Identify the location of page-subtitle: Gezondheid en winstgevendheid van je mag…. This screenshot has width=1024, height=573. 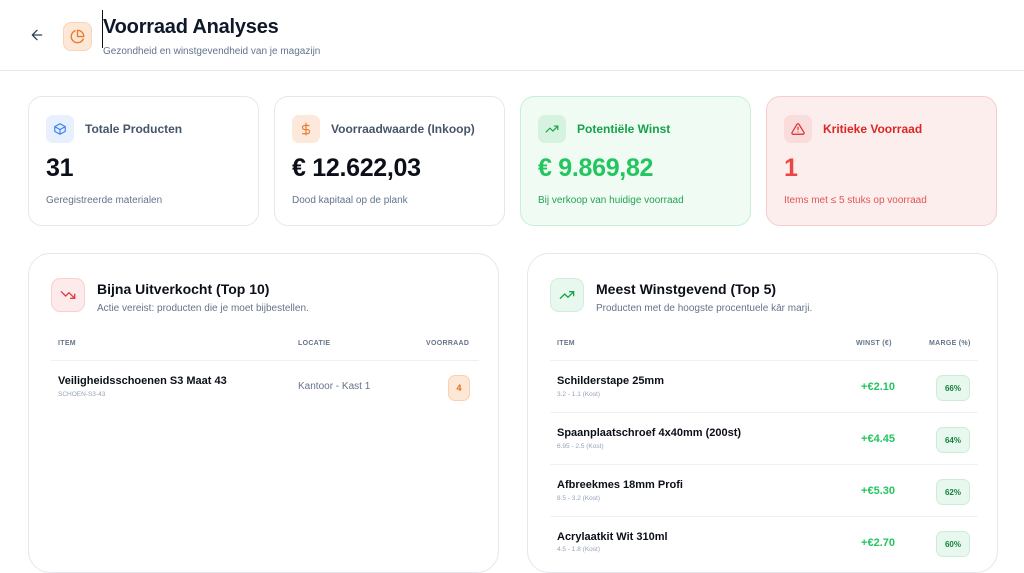
(212, 51).